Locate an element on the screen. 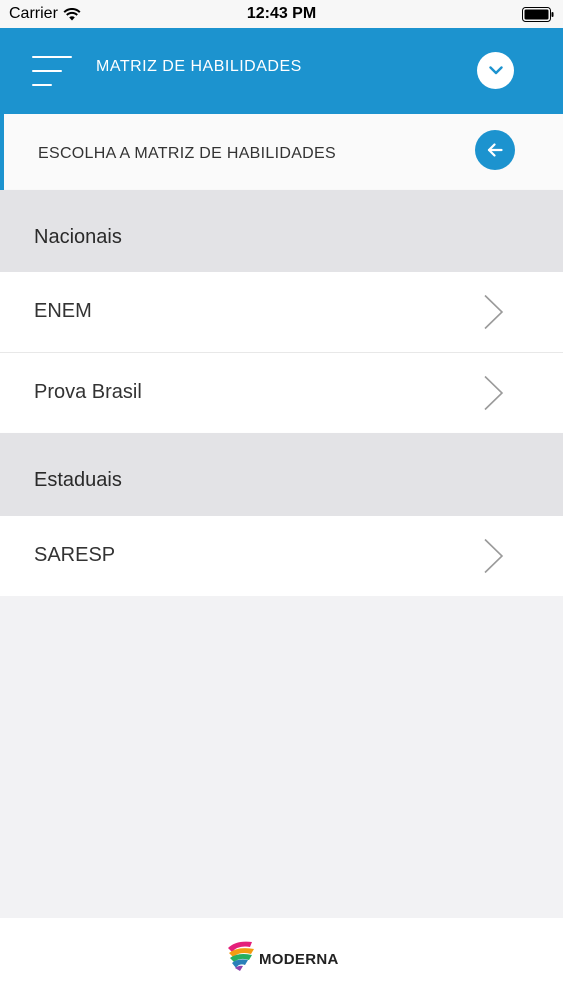  section-header-nacionais: Nacionais is located at coordinates (281, 231).